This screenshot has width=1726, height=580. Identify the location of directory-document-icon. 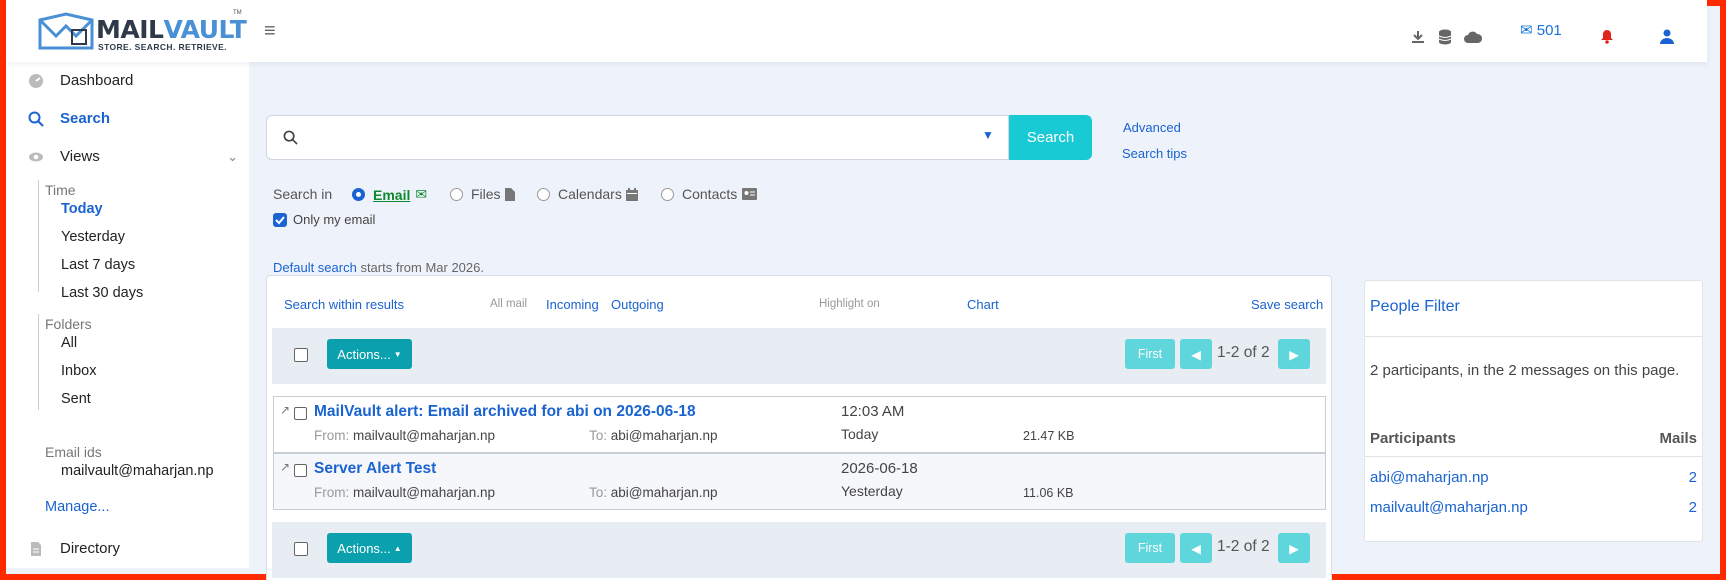
(36, 548).